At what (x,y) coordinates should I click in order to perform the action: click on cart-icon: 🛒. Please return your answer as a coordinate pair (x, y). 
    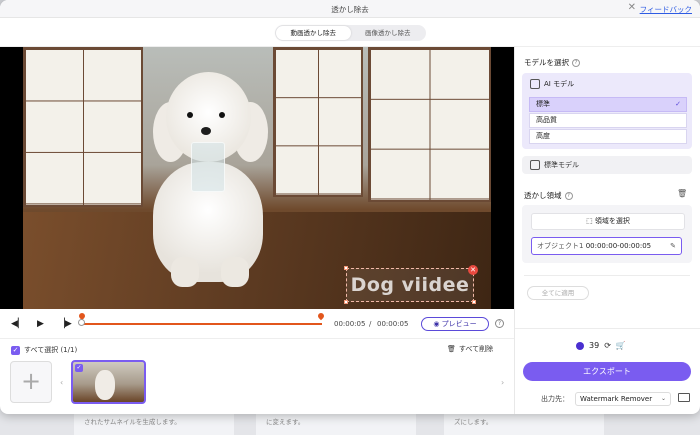
    Looking at the image, I should click on (621, 345).